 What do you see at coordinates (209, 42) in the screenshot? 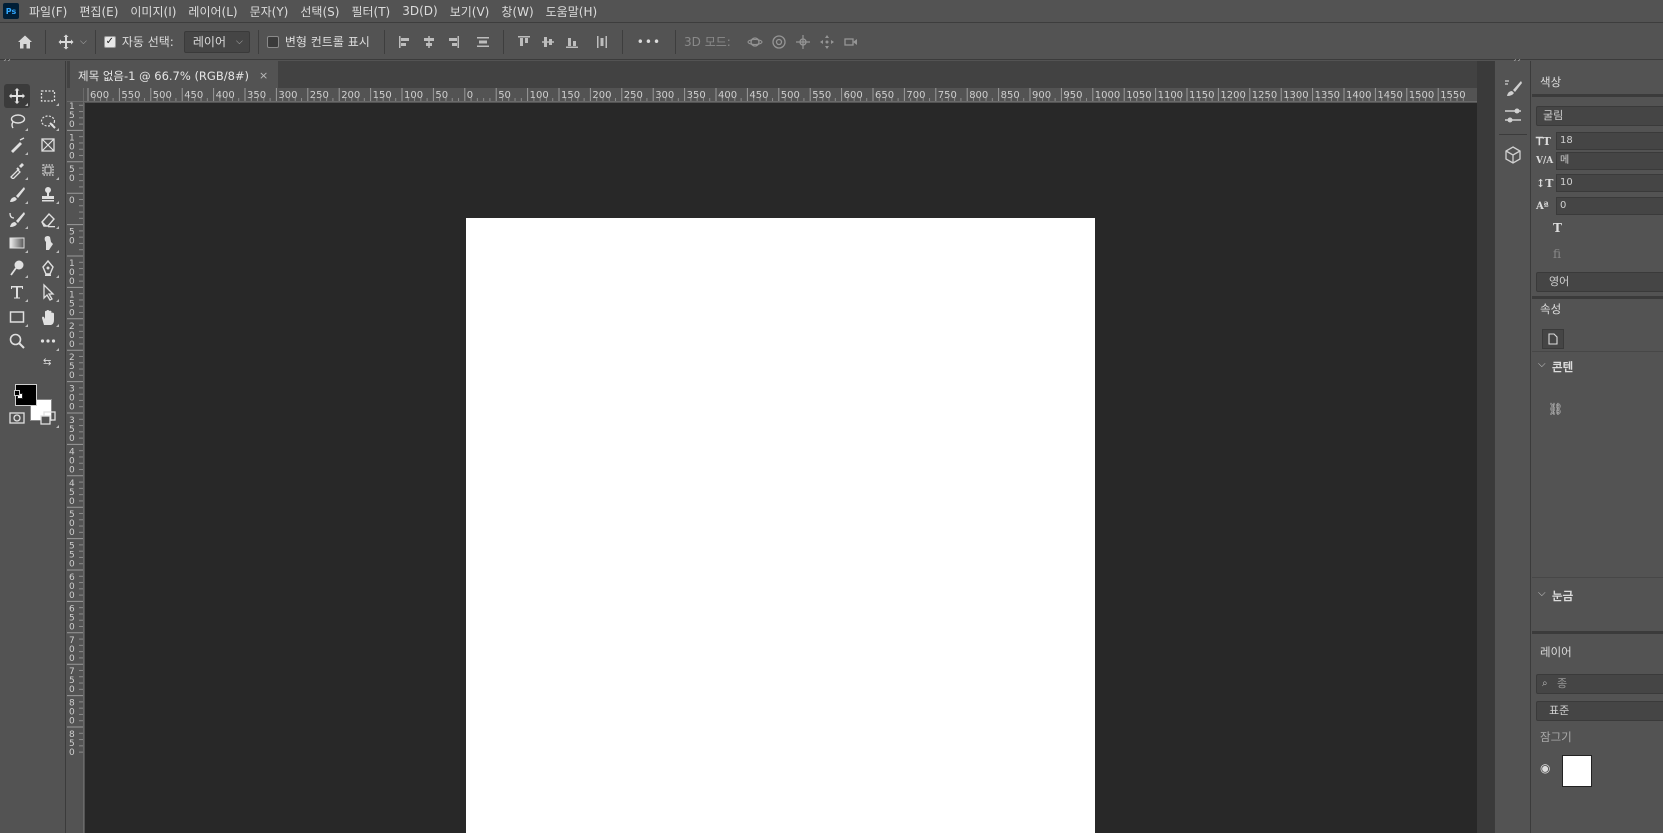
I see `auto-select-target-value: 레이어` at bounding box center [209, 42].